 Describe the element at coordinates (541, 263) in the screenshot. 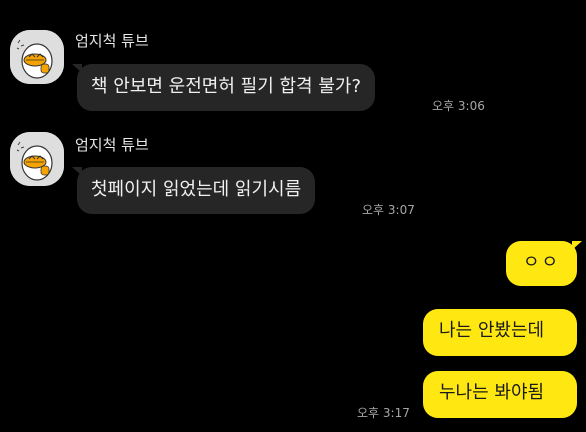

I see `message-bubble: ㅇㅇ` at that location.